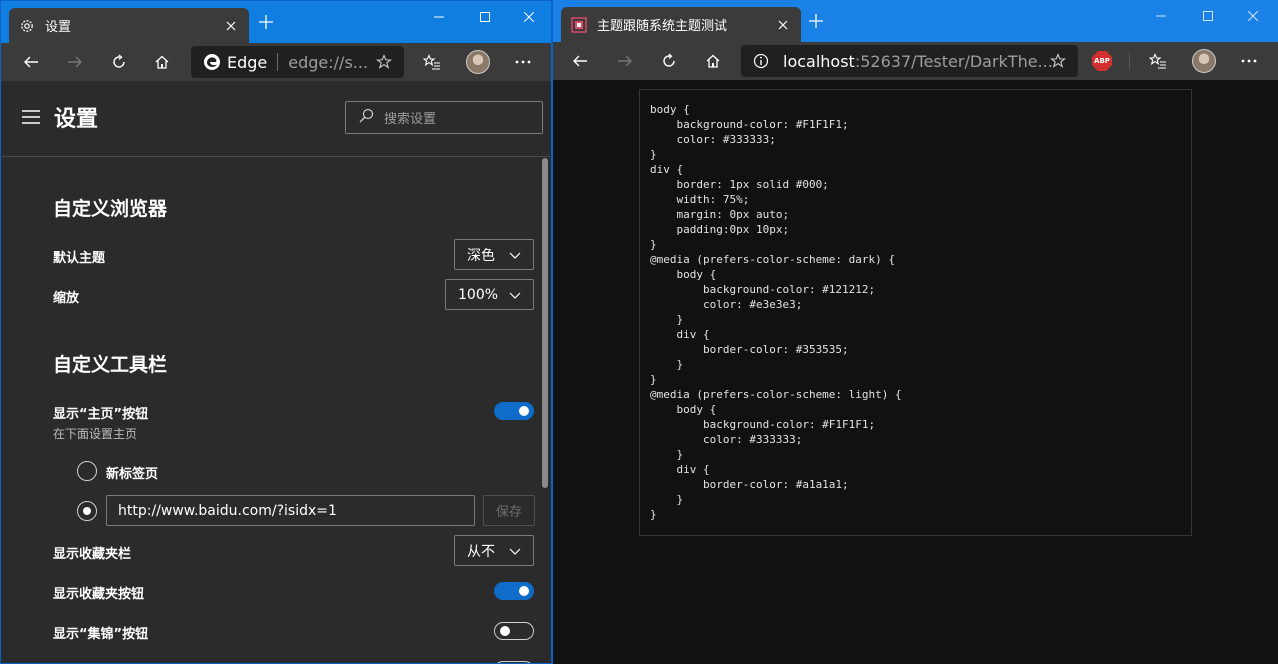 The width and height of the screenshot is (1278, 664). Describe the element at coordinates (132, 474) in the screenshot. I see `radio-newtab-label: 新标签页` at that location.